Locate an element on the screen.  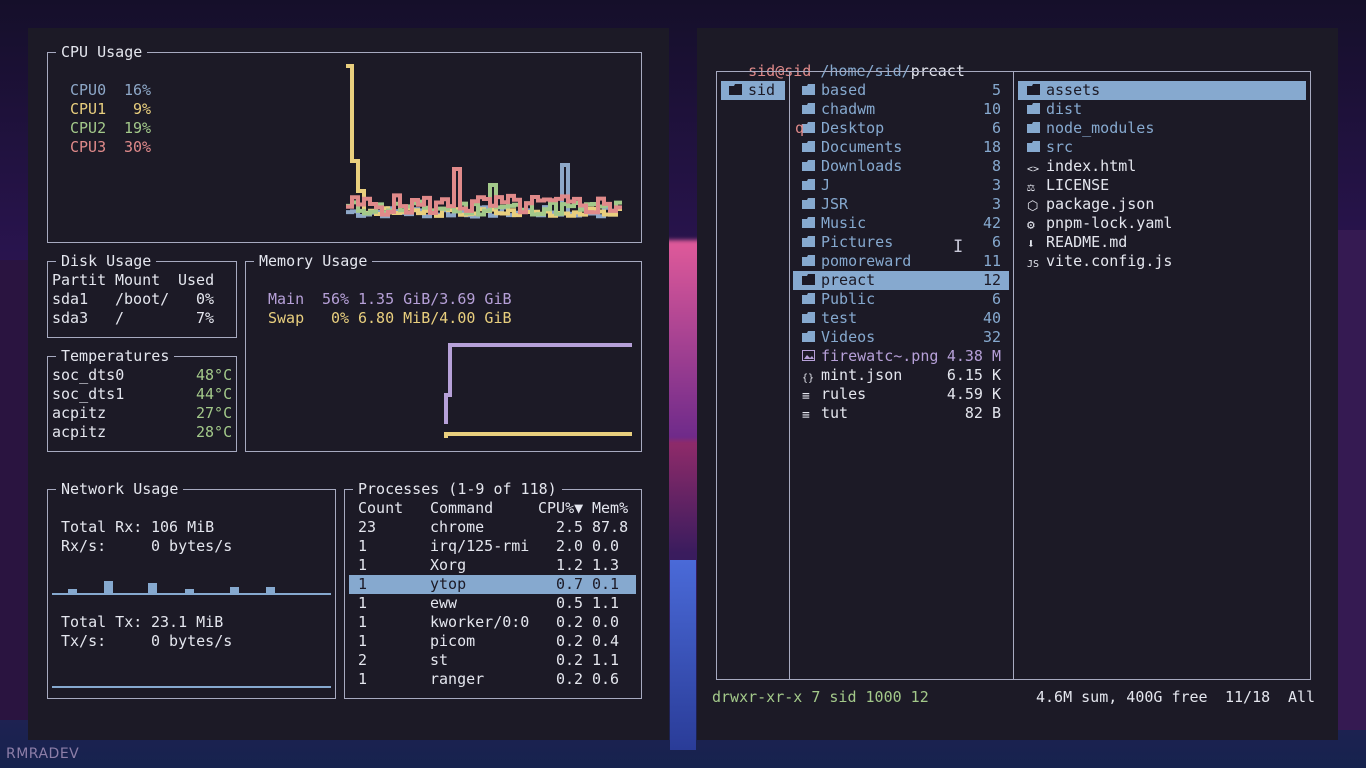
download-icon: ⬇ is located at coordinates (1031, 244).